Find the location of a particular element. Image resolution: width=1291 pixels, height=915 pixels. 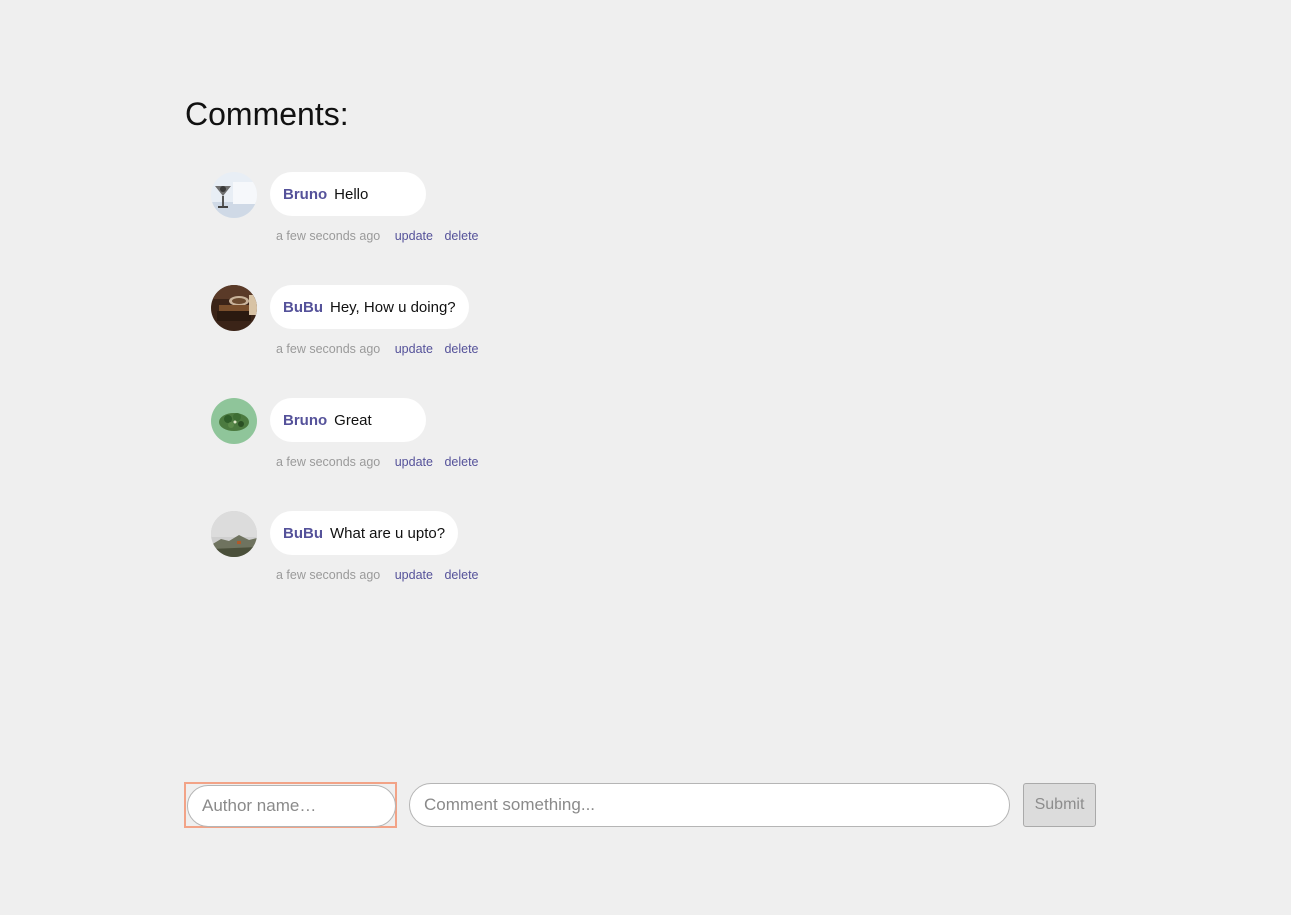

comment-text: Hey, How u doing? is located at coordinates (393, 307).